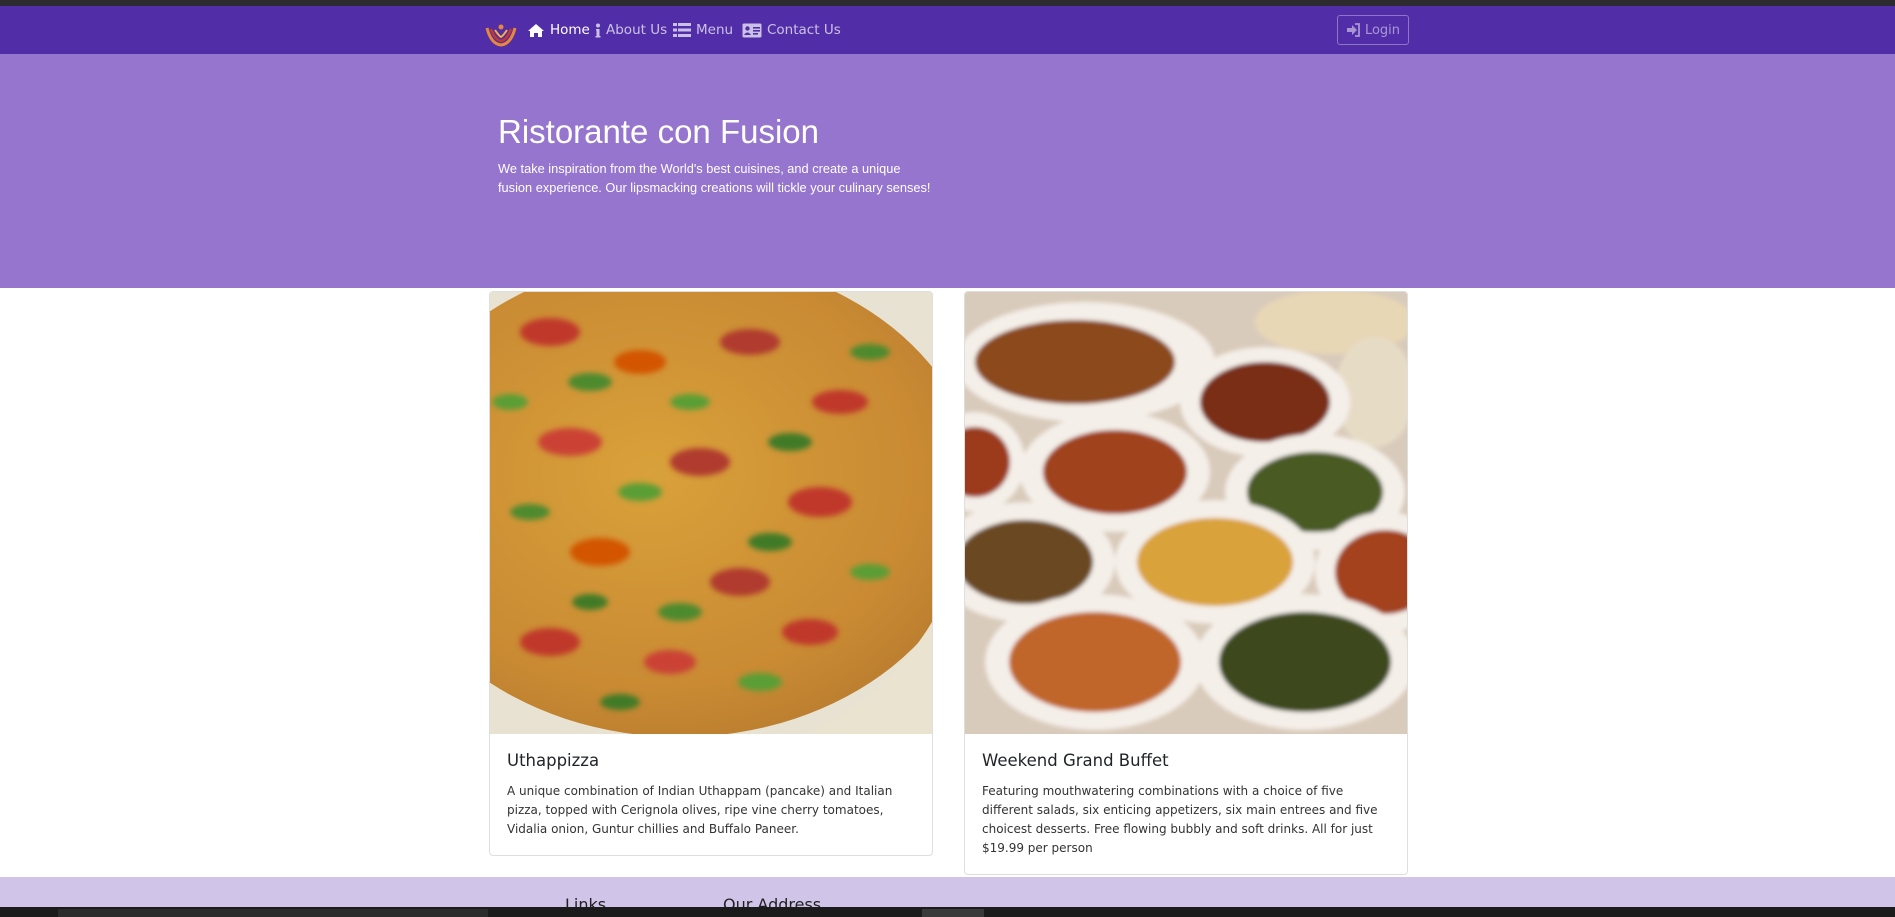 The image size is (1895, 917). I want to click on nav-contact-us: Contact Us, so click(791, 30).